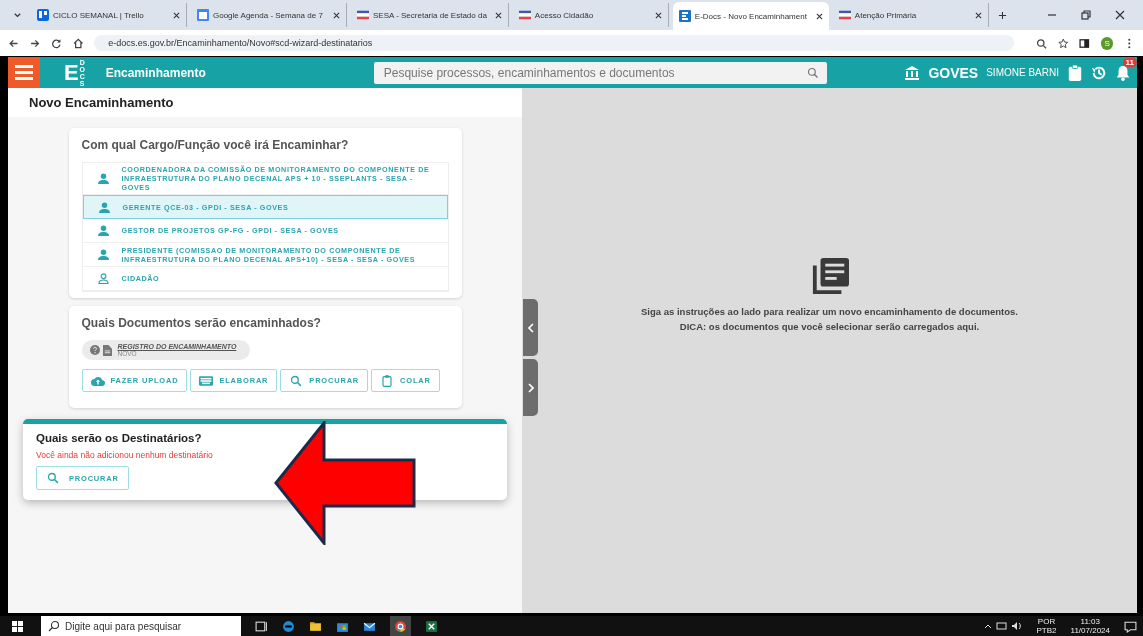  I want to click on document-icon, so click(684, 16).